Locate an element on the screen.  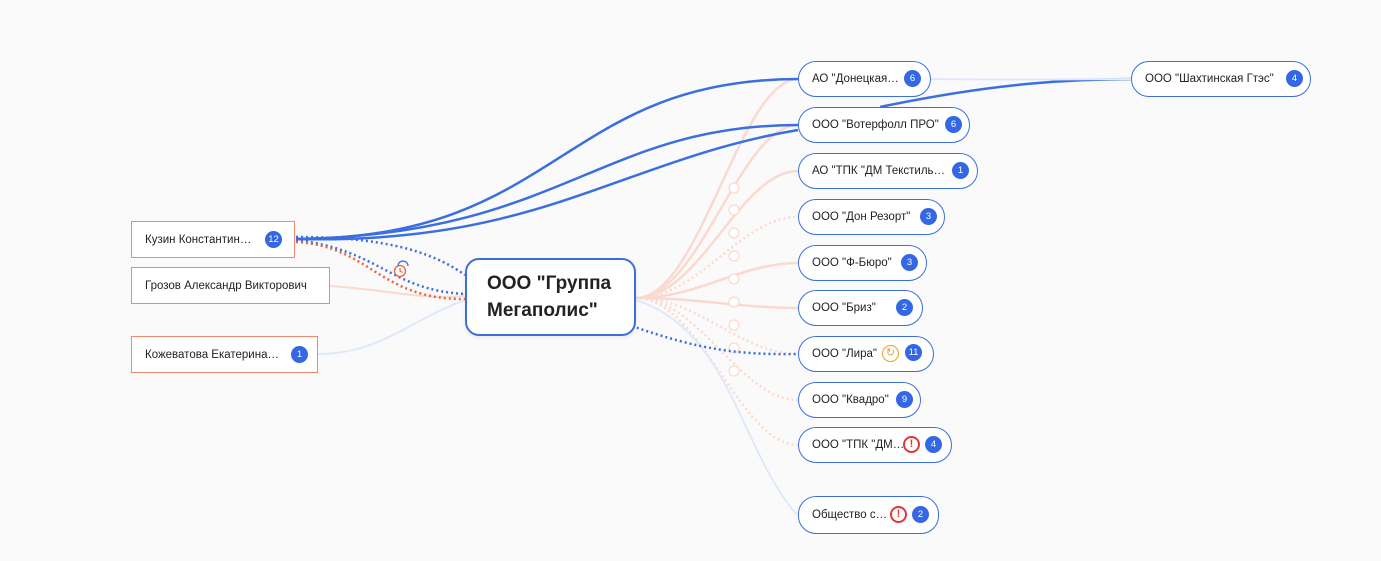
company-node-donetskaya: АО "Донецкая… 6 is located at coordinates (864, 79).